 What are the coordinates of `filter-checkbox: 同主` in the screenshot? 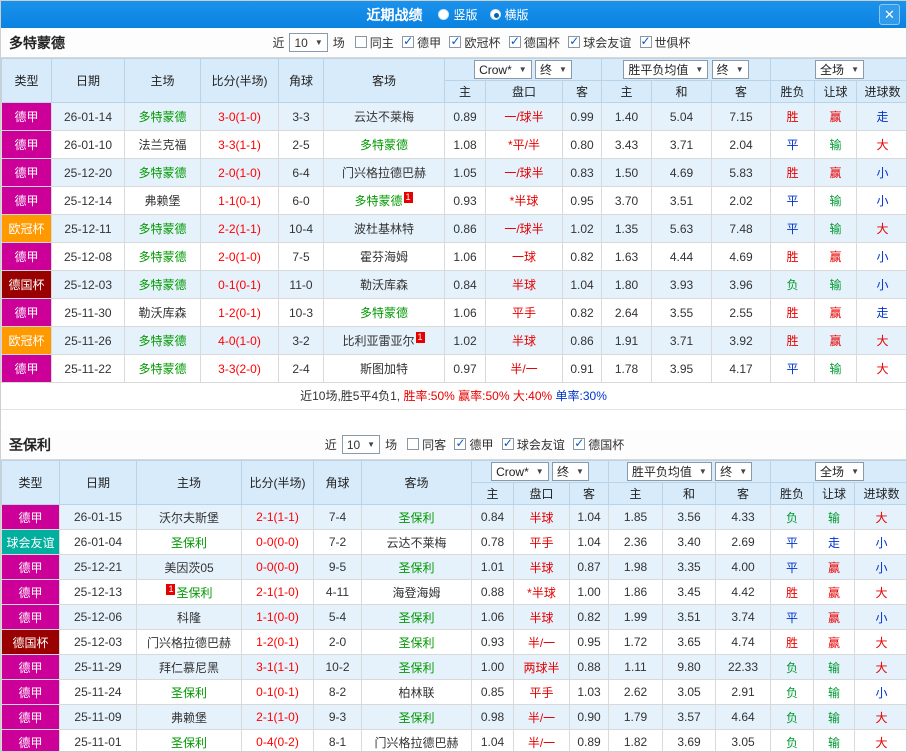 It's located at (374, 42).